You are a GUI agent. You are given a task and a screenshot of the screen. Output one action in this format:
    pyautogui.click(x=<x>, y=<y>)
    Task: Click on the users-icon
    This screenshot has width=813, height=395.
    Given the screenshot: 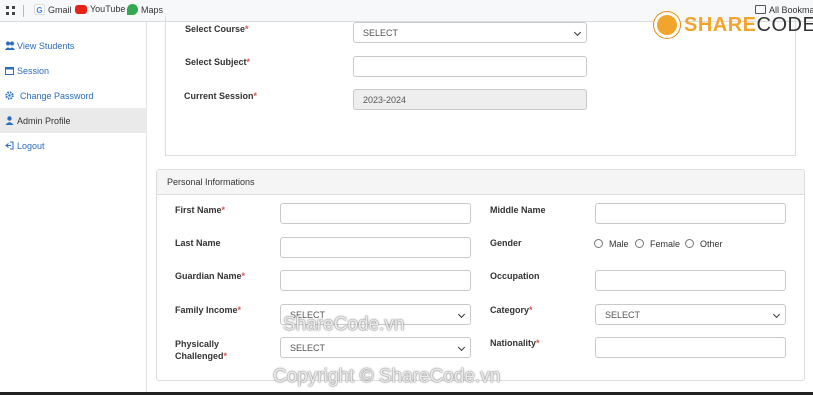 What is the action you would take?
    pyautogui.click(x=10, y=45)
    